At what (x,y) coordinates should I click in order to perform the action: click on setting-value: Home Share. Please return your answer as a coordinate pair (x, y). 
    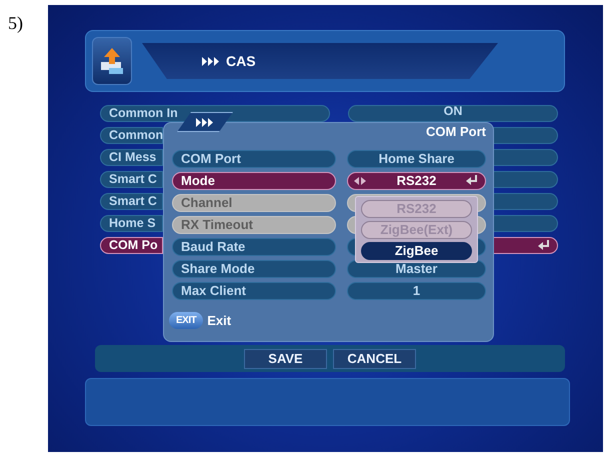
    Looking at the image, I should click on (416, 159).